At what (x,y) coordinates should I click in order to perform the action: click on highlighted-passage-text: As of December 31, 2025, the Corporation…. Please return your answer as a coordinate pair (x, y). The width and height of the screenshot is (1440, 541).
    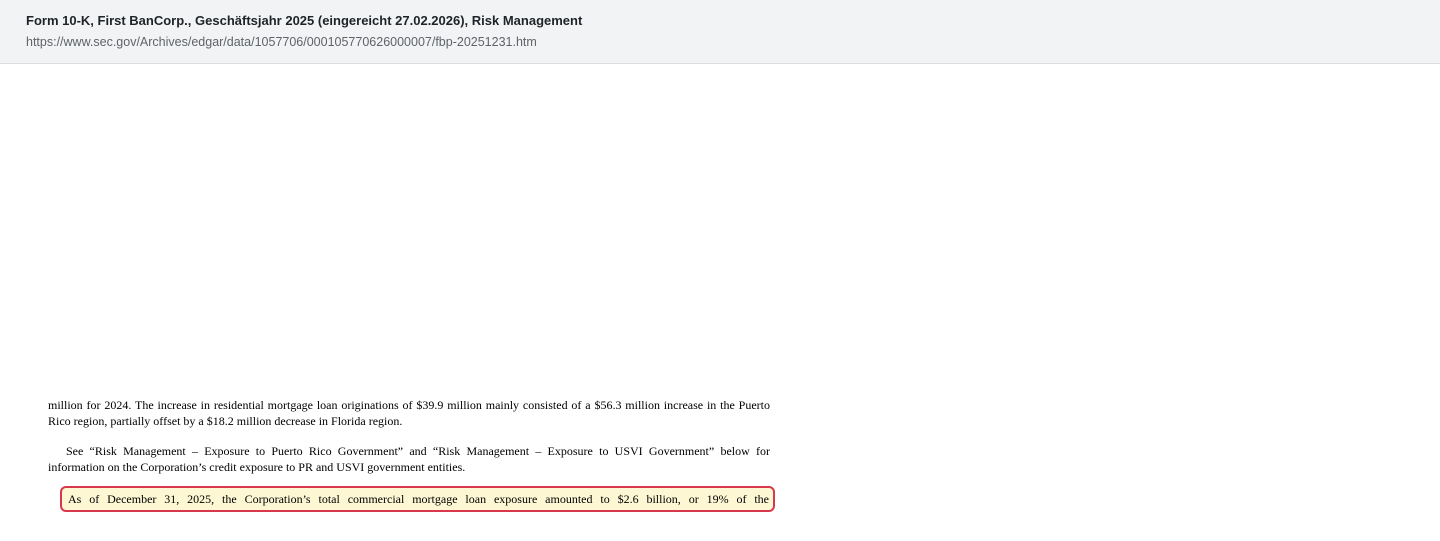
    Looking at the image, I should click on (418, 499).